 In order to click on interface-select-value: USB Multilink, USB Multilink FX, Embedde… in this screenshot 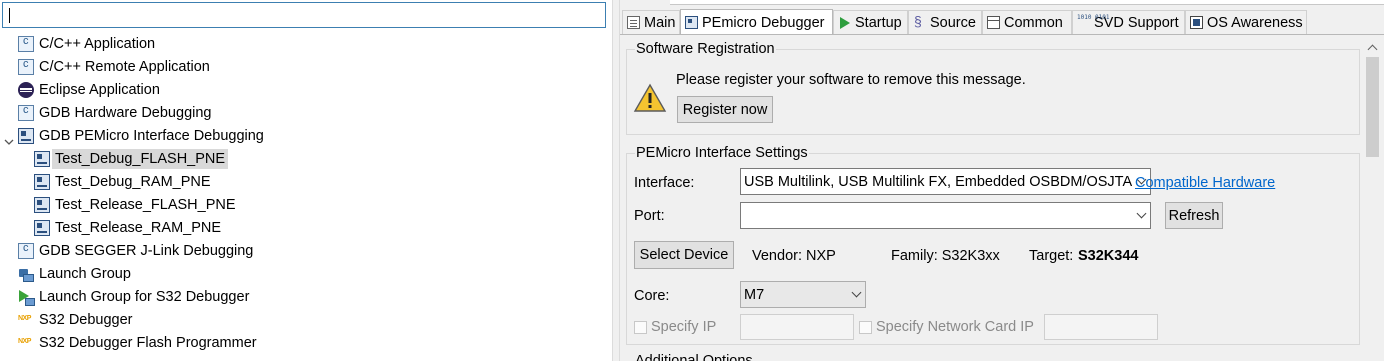, I will do `click(938, 181)`.